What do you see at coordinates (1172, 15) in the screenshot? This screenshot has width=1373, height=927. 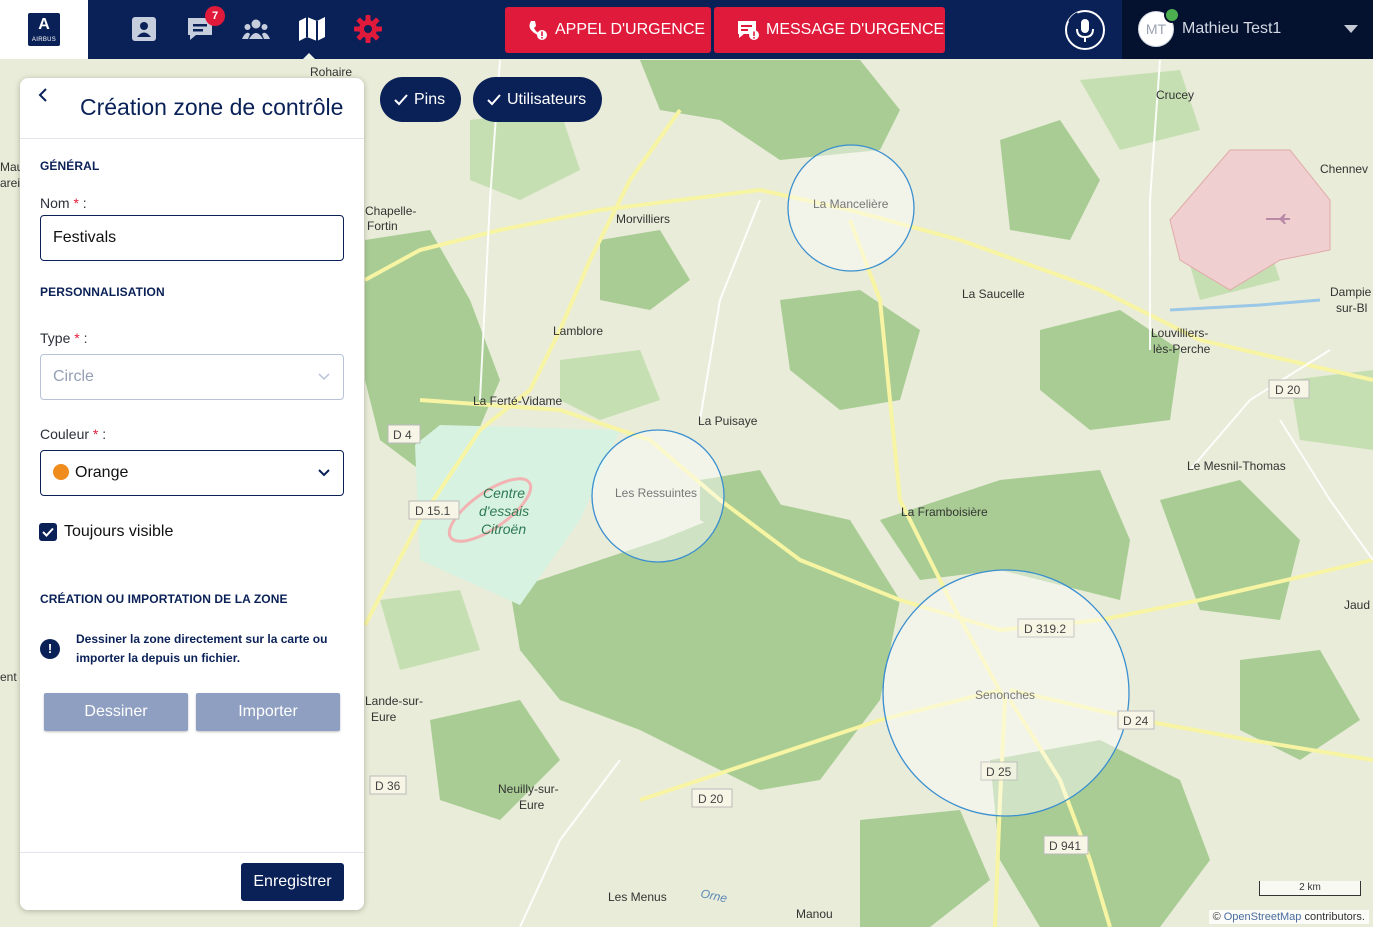 I see `online-status-indicator` at bounding box center [1172, 15].